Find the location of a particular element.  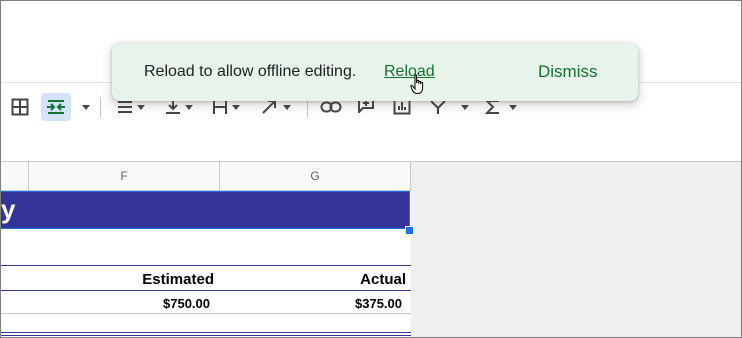

toast-message: Reload to allow offline editing. is located at coordinates (250, 71).